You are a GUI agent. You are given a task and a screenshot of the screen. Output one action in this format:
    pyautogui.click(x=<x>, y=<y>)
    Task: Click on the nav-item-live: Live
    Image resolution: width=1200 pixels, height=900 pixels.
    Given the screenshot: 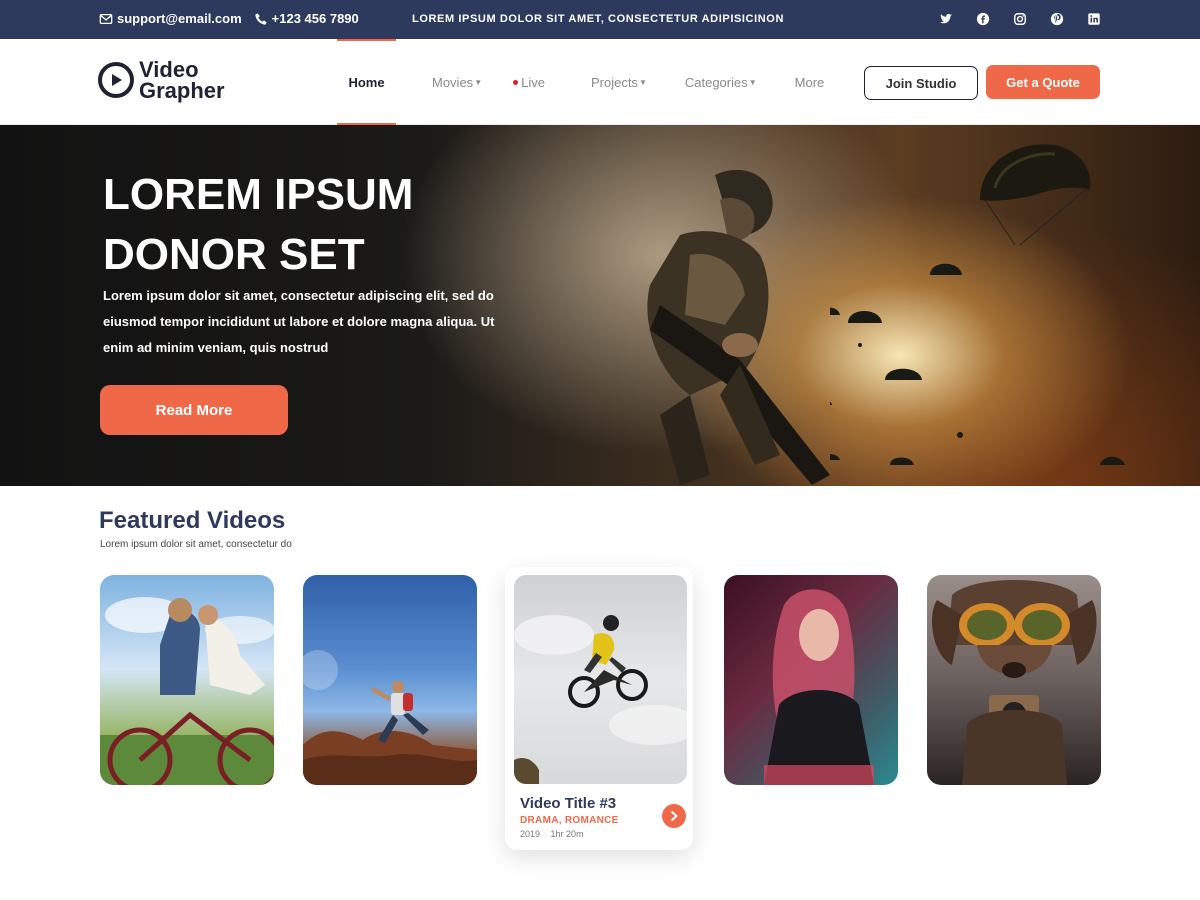 What is the action you would take?
    pyautogui.click(x=529, y=82)
    